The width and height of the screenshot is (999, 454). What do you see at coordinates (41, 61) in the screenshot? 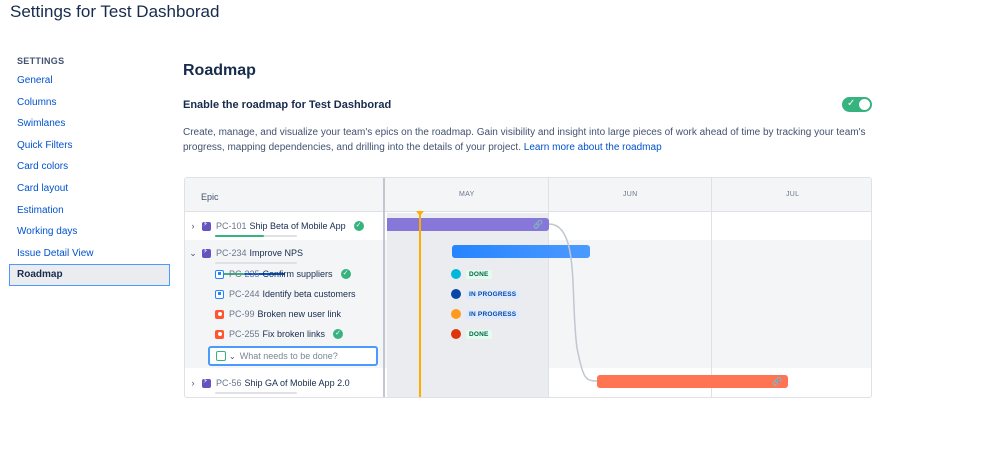
I see `sidebar-heading: SETTINGS` at bounding box center [41, 61].